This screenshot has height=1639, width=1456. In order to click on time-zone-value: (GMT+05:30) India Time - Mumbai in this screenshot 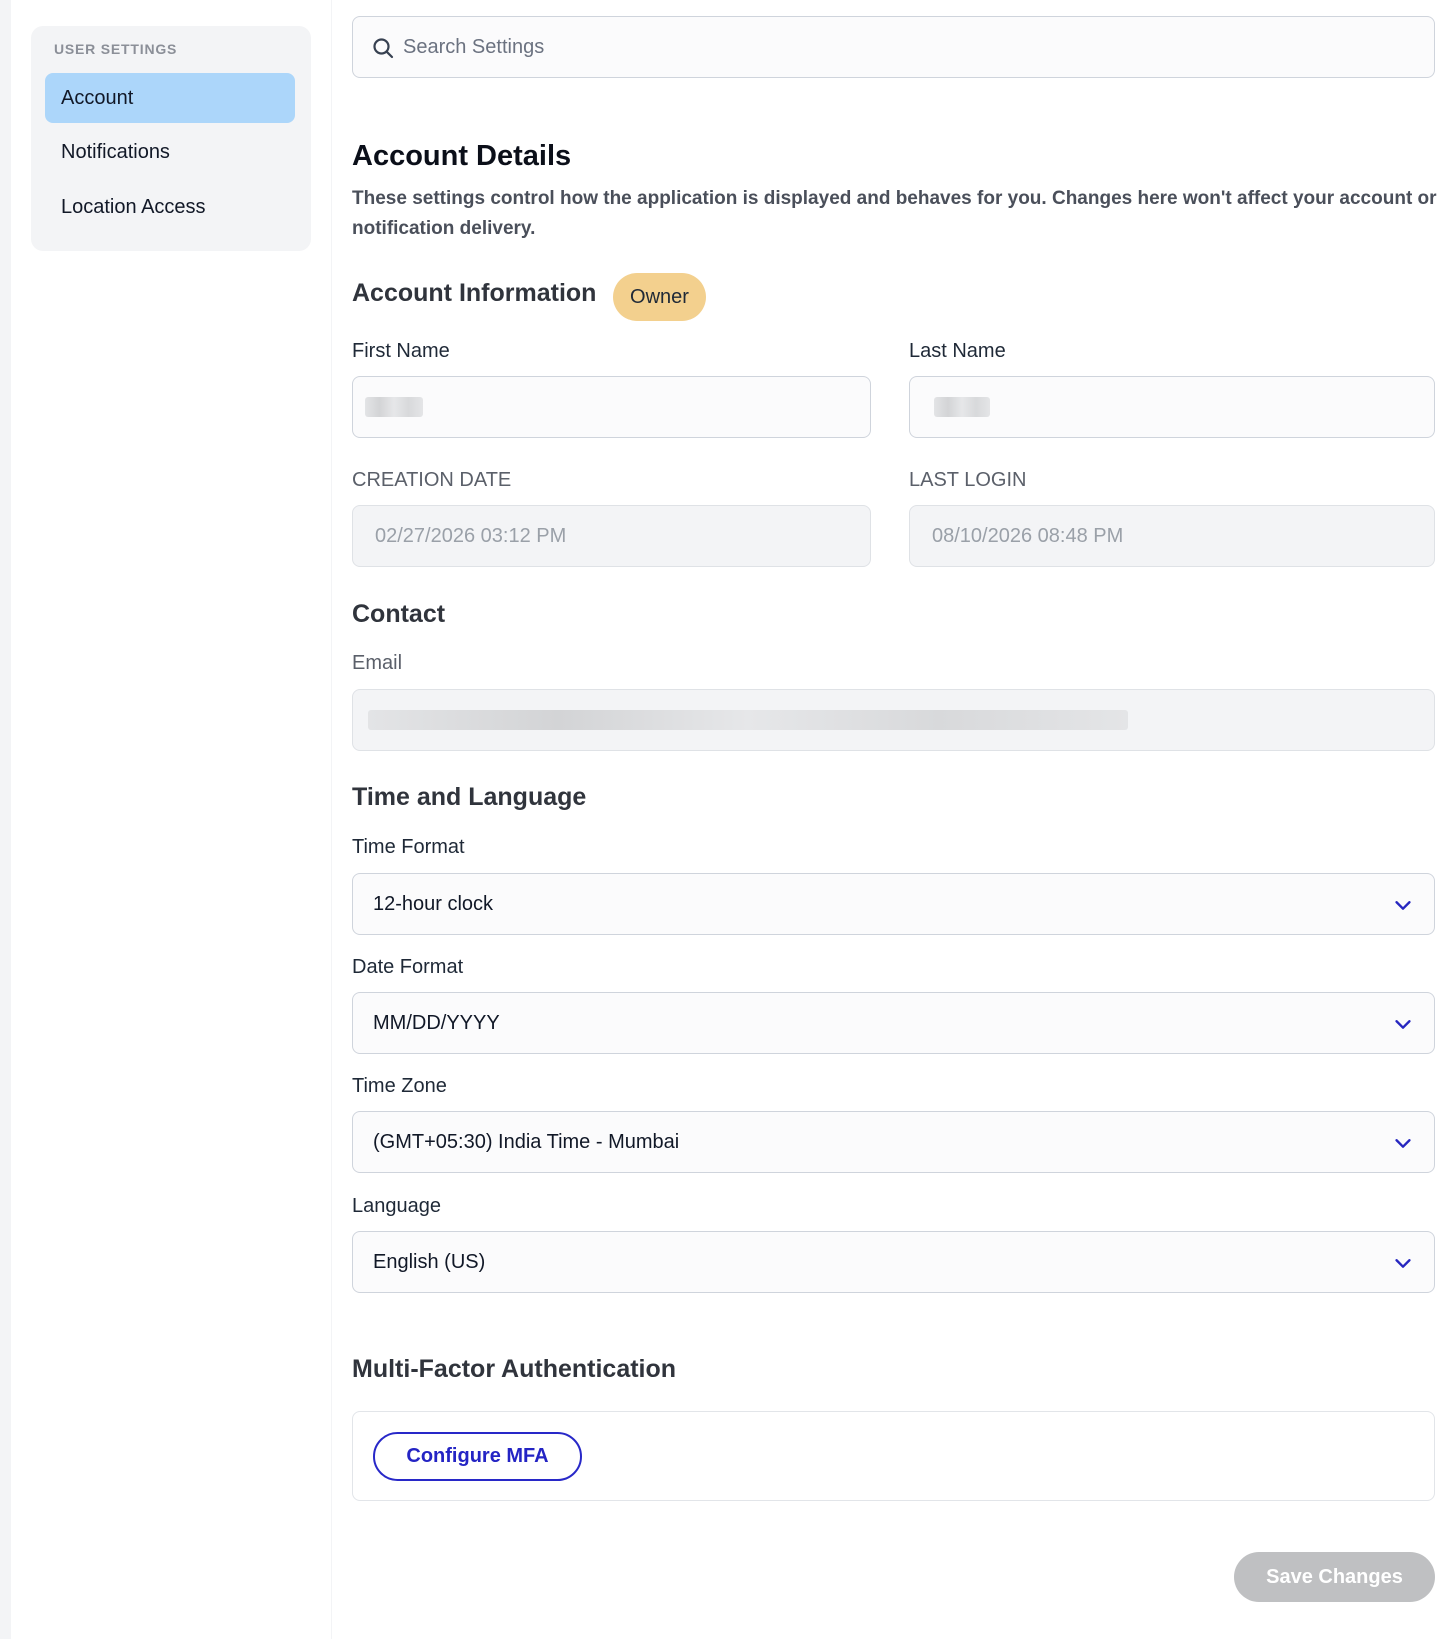, I will do `click(526, 1142)`.